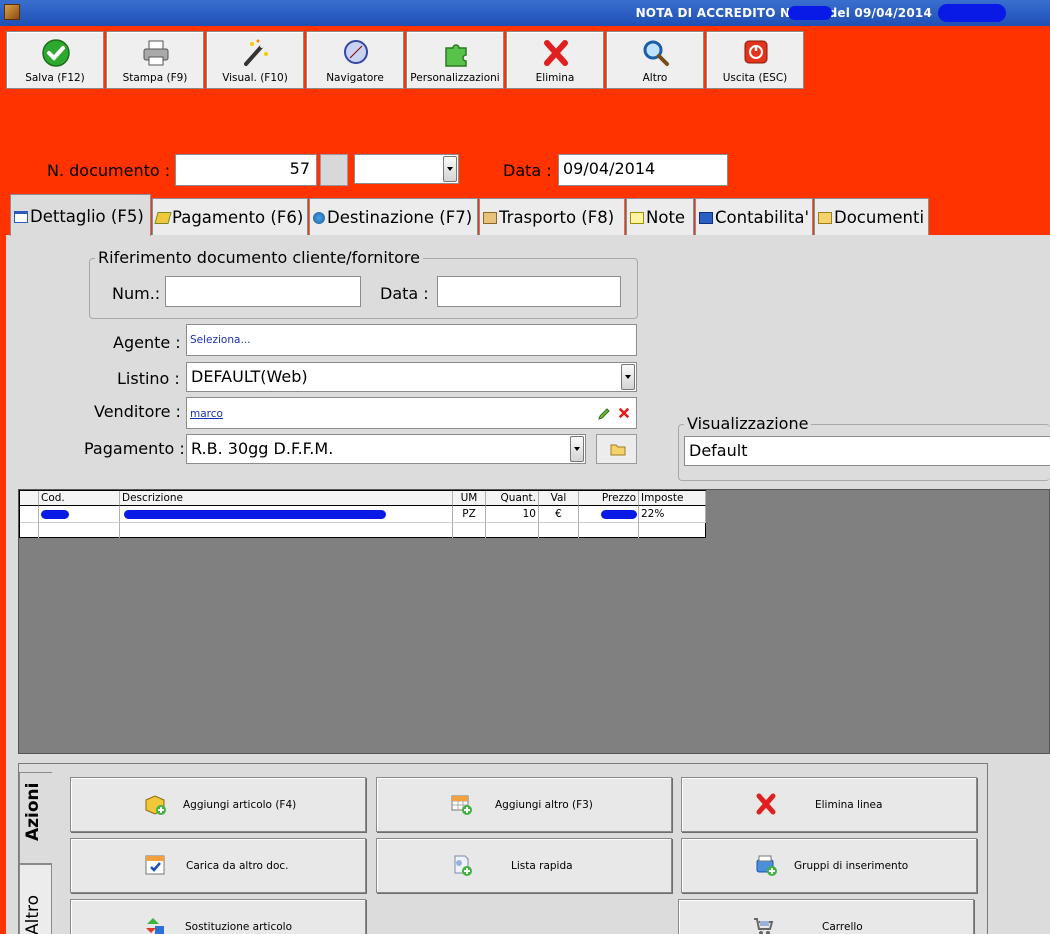  I want to click on payment-open-button, so click(616, 449).